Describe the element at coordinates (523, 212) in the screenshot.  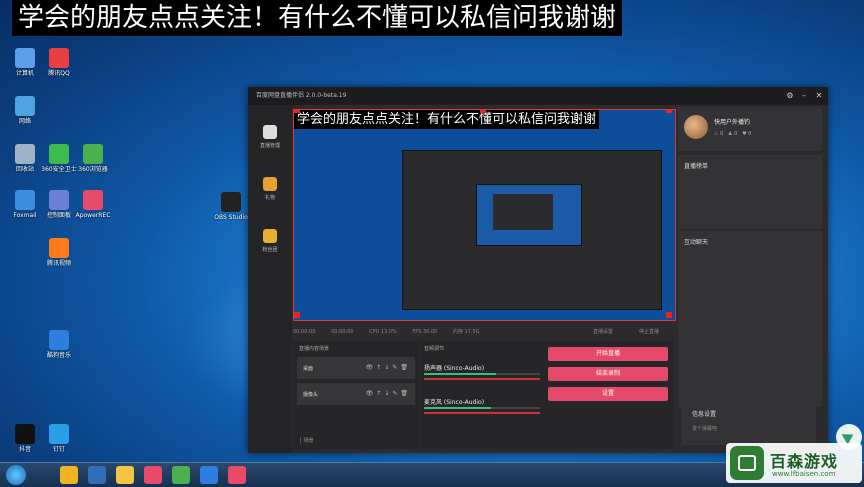
I see `nested-preview-inner` at that location.